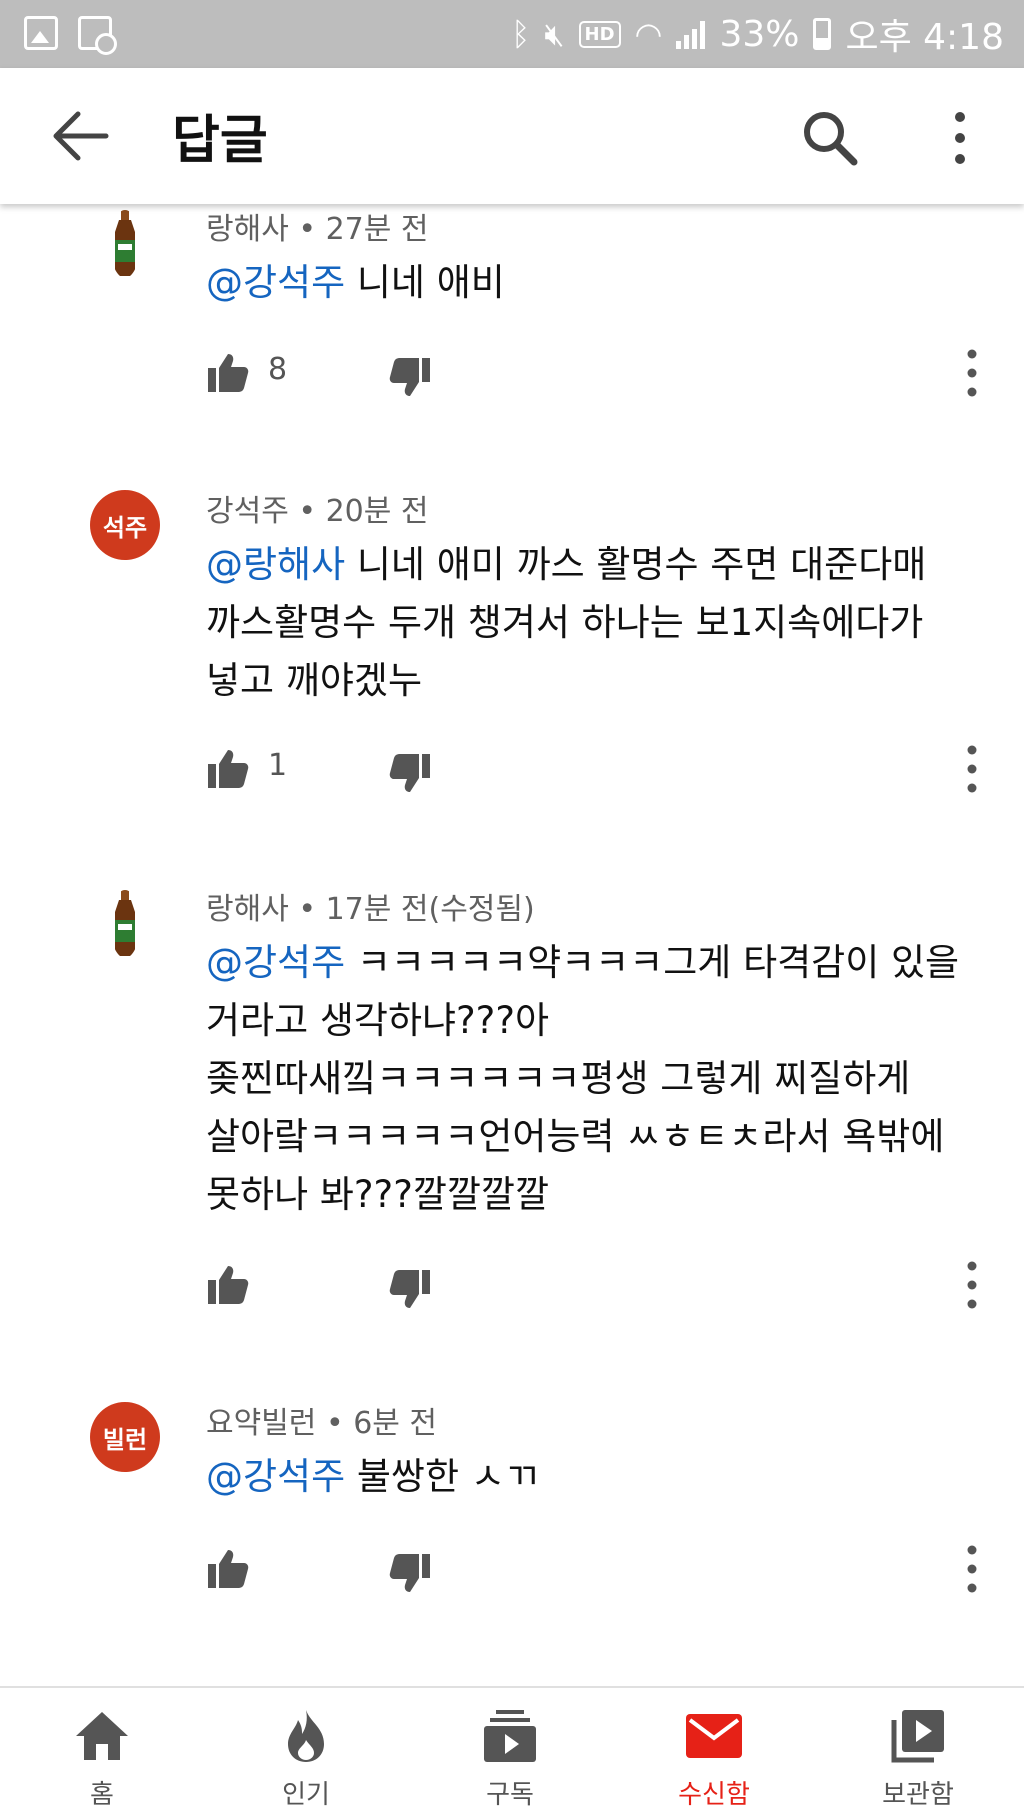  Describe the element at coordinates (960, 138) in the screenshot. I see `more-options-icon` at that location.